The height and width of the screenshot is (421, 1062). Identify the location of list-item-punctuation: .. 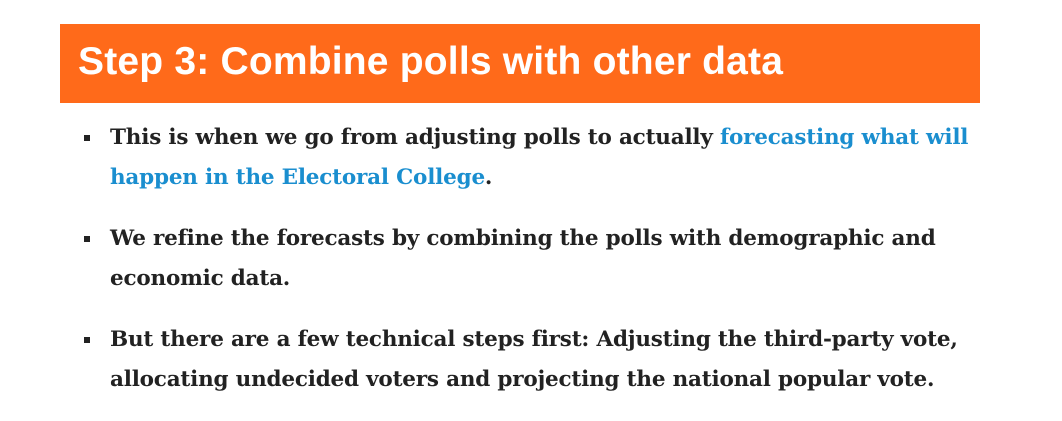
(488, 177).